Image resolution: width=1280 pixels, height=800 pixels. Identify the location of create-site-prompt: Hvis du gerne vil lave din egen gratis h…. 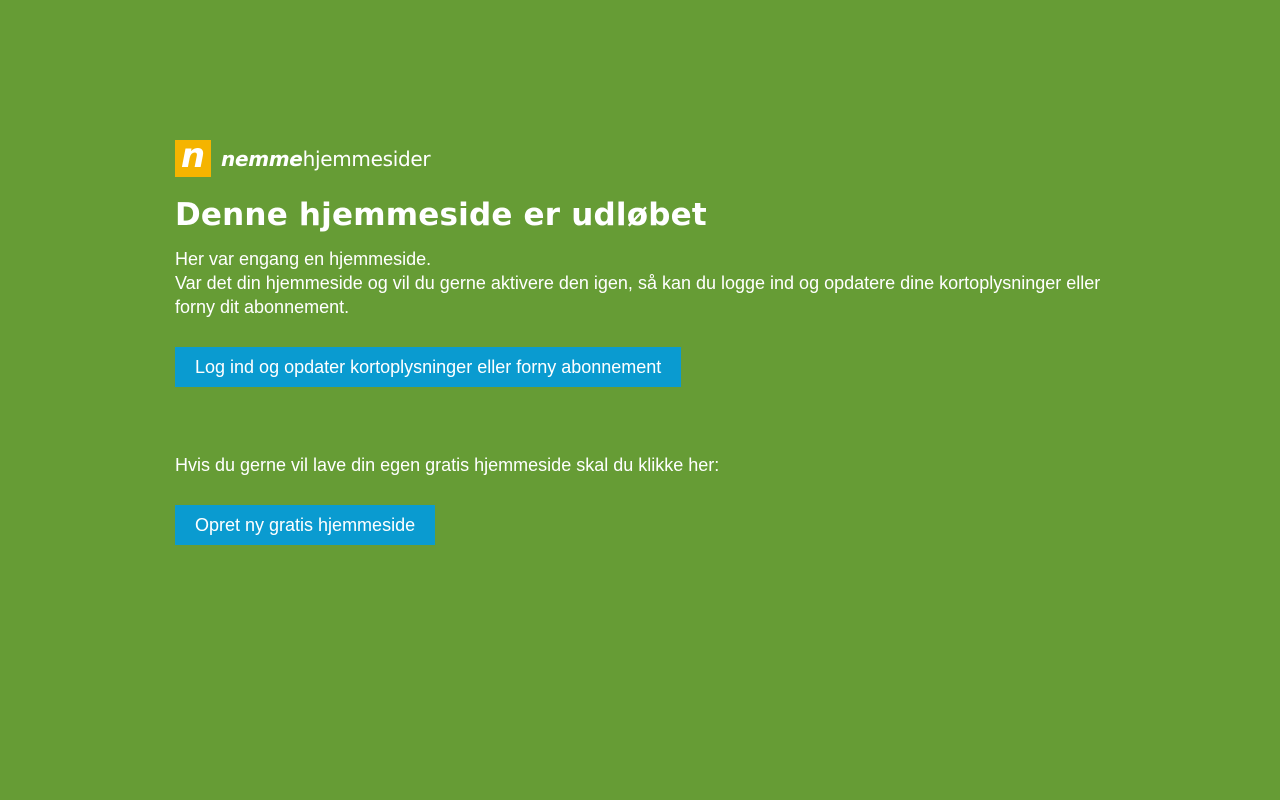
(447, 465).